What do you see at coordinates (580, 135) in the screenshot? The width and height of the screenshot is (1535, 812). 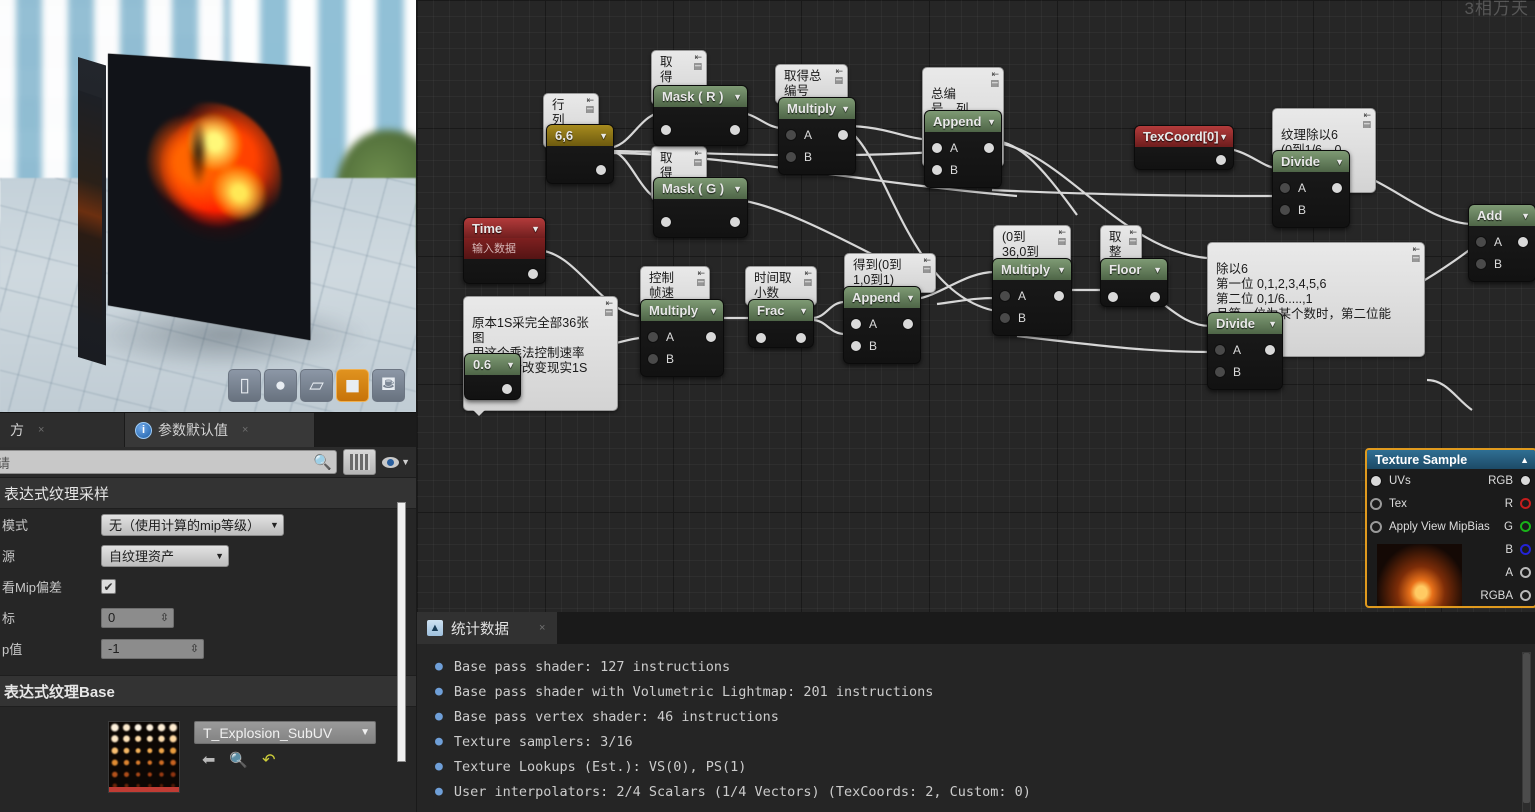 I see `node-title-bar: 6,6 ▼` at bounding box center [580, 135].